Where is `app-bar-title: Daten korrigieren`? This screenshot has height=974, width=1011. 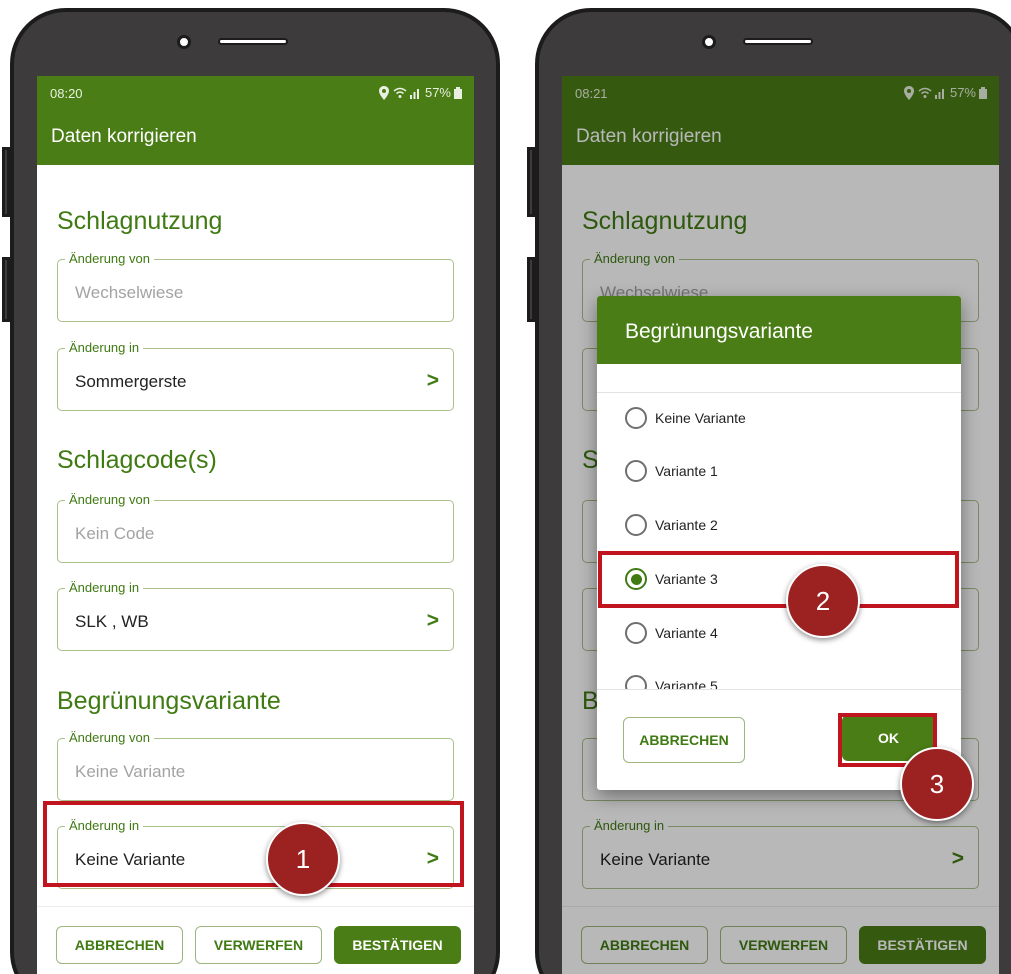
app-bar-title: Daten korrigieren is located at coordinates (124, 136).